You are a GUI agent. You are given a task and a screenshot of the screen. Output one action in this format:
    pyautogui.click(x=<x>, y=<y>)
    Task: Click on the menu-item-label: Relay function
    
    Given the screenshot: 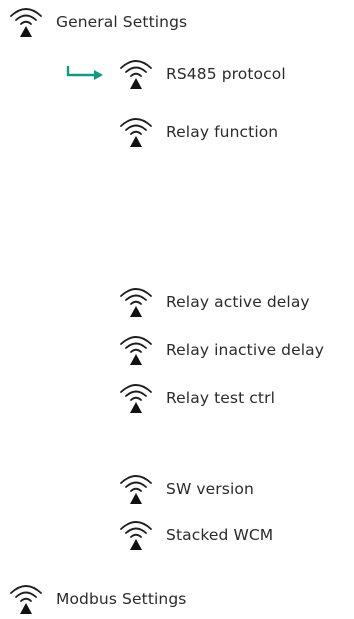 What is the action you would take?
    pyautogui.click(x=222, y=132)
    